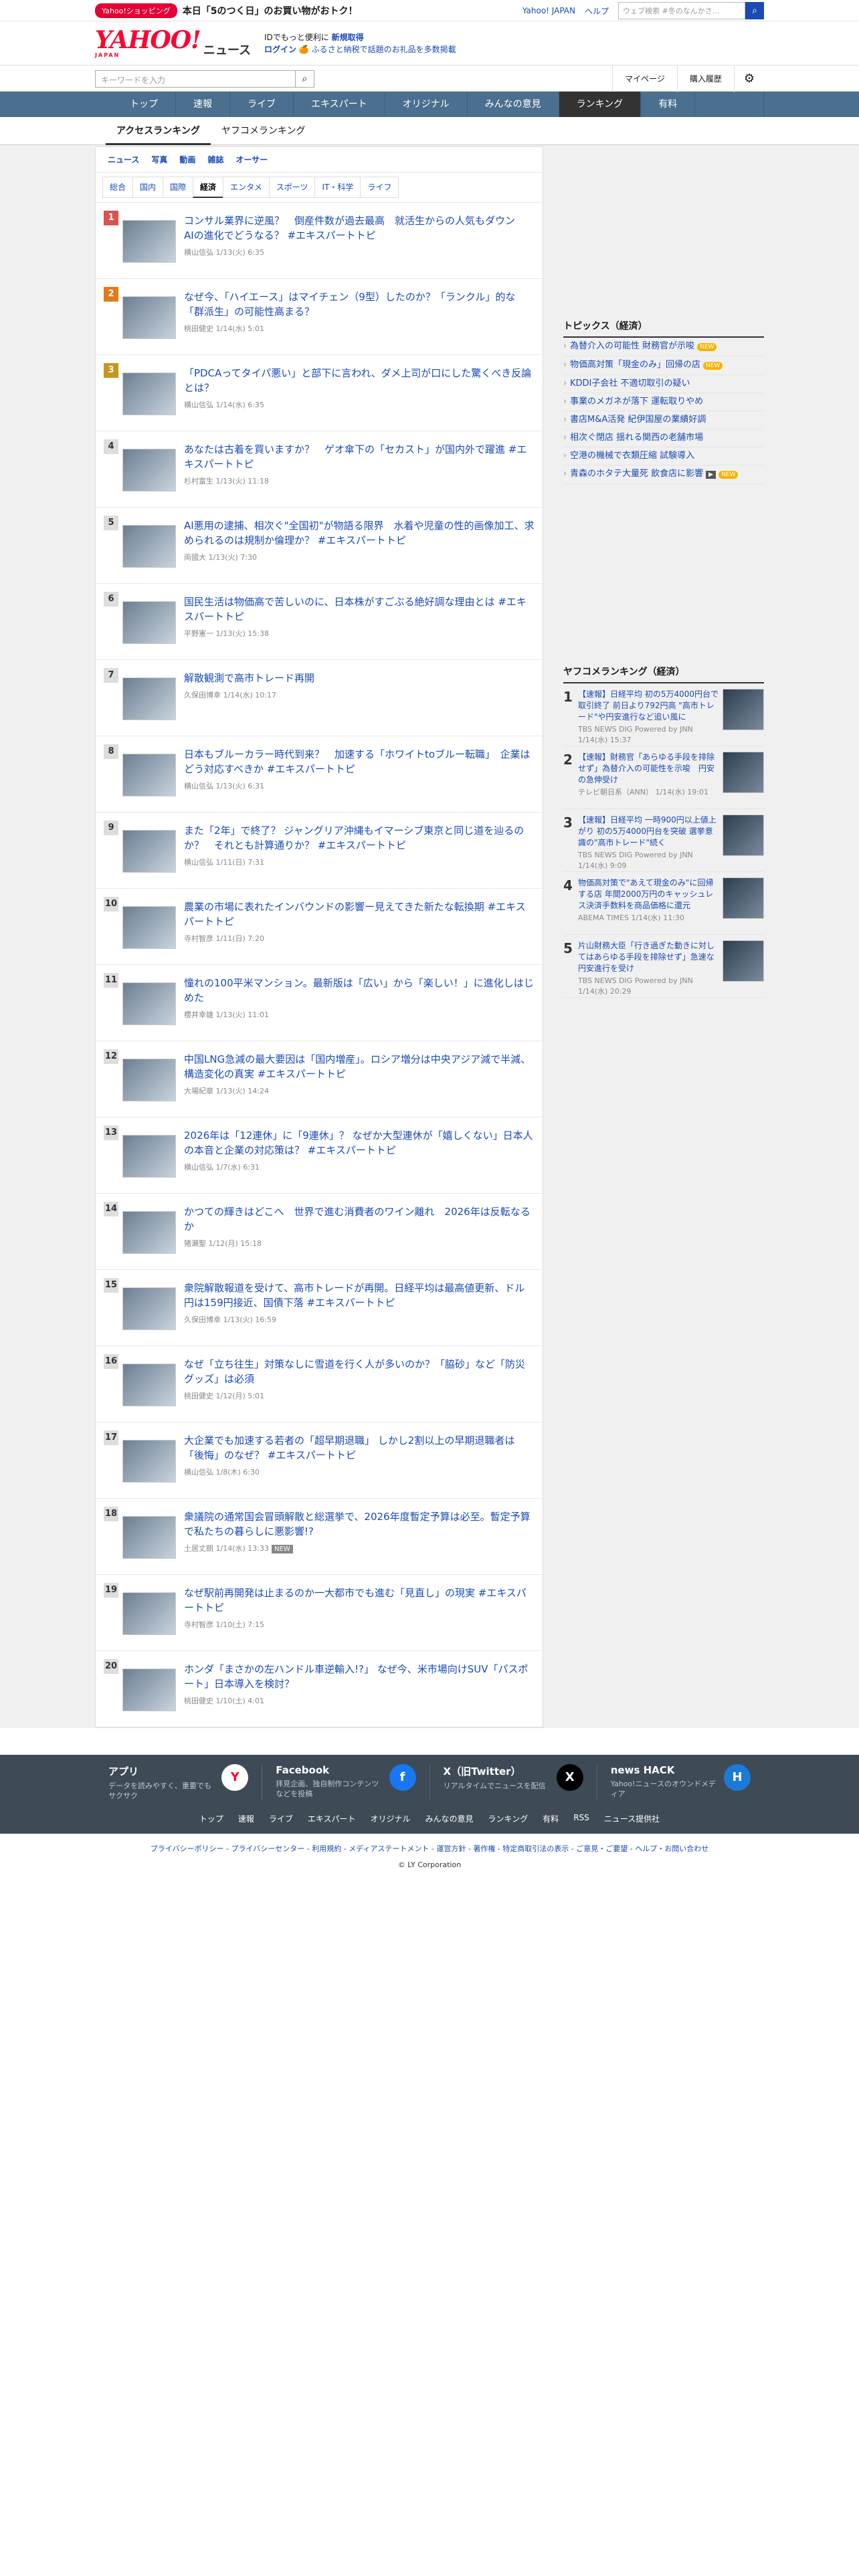 The width and height of the screenshot is (859, 2576). What do you see at coordinates (292, 187) in the screenshot?
I see `cat-sports: スポーツ` at bounding box center [292, 187].